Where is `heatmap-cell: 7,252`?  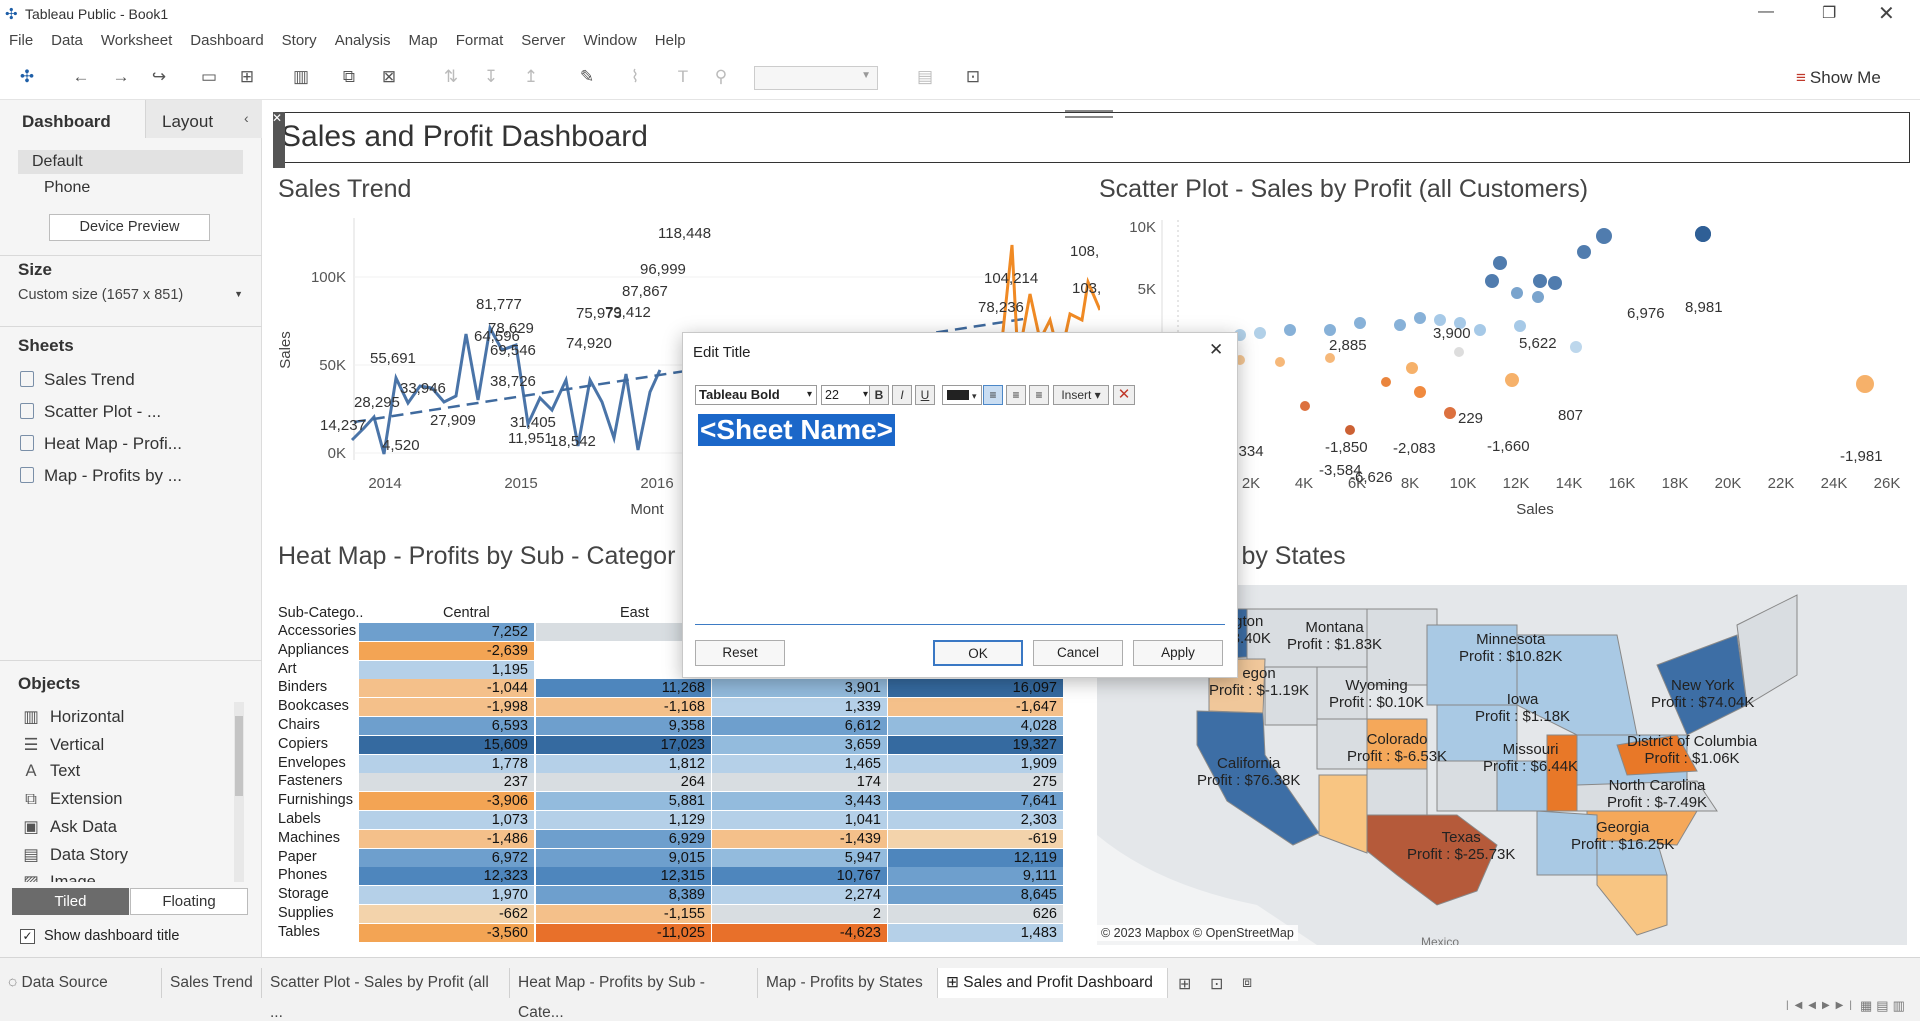
heatmap-cell: 7,252 is located at coordinates (446, 632).